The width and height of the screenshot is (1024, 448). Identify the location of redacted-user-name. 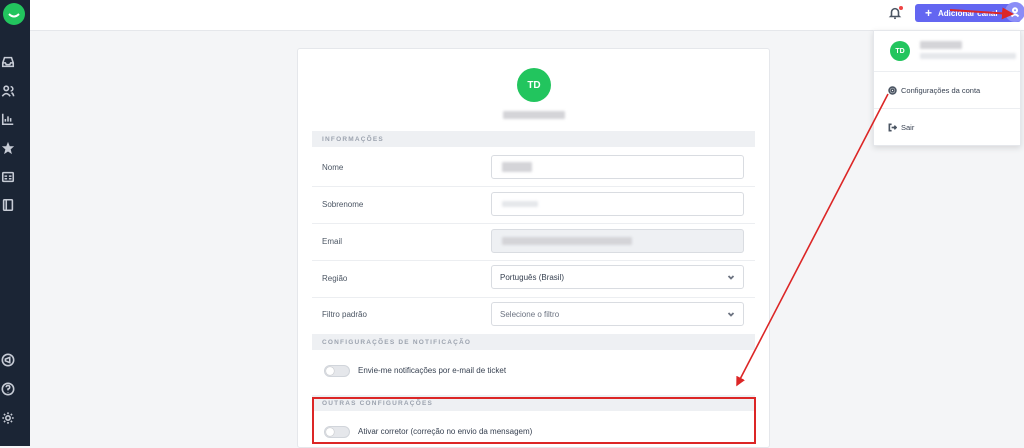
(534, 115).